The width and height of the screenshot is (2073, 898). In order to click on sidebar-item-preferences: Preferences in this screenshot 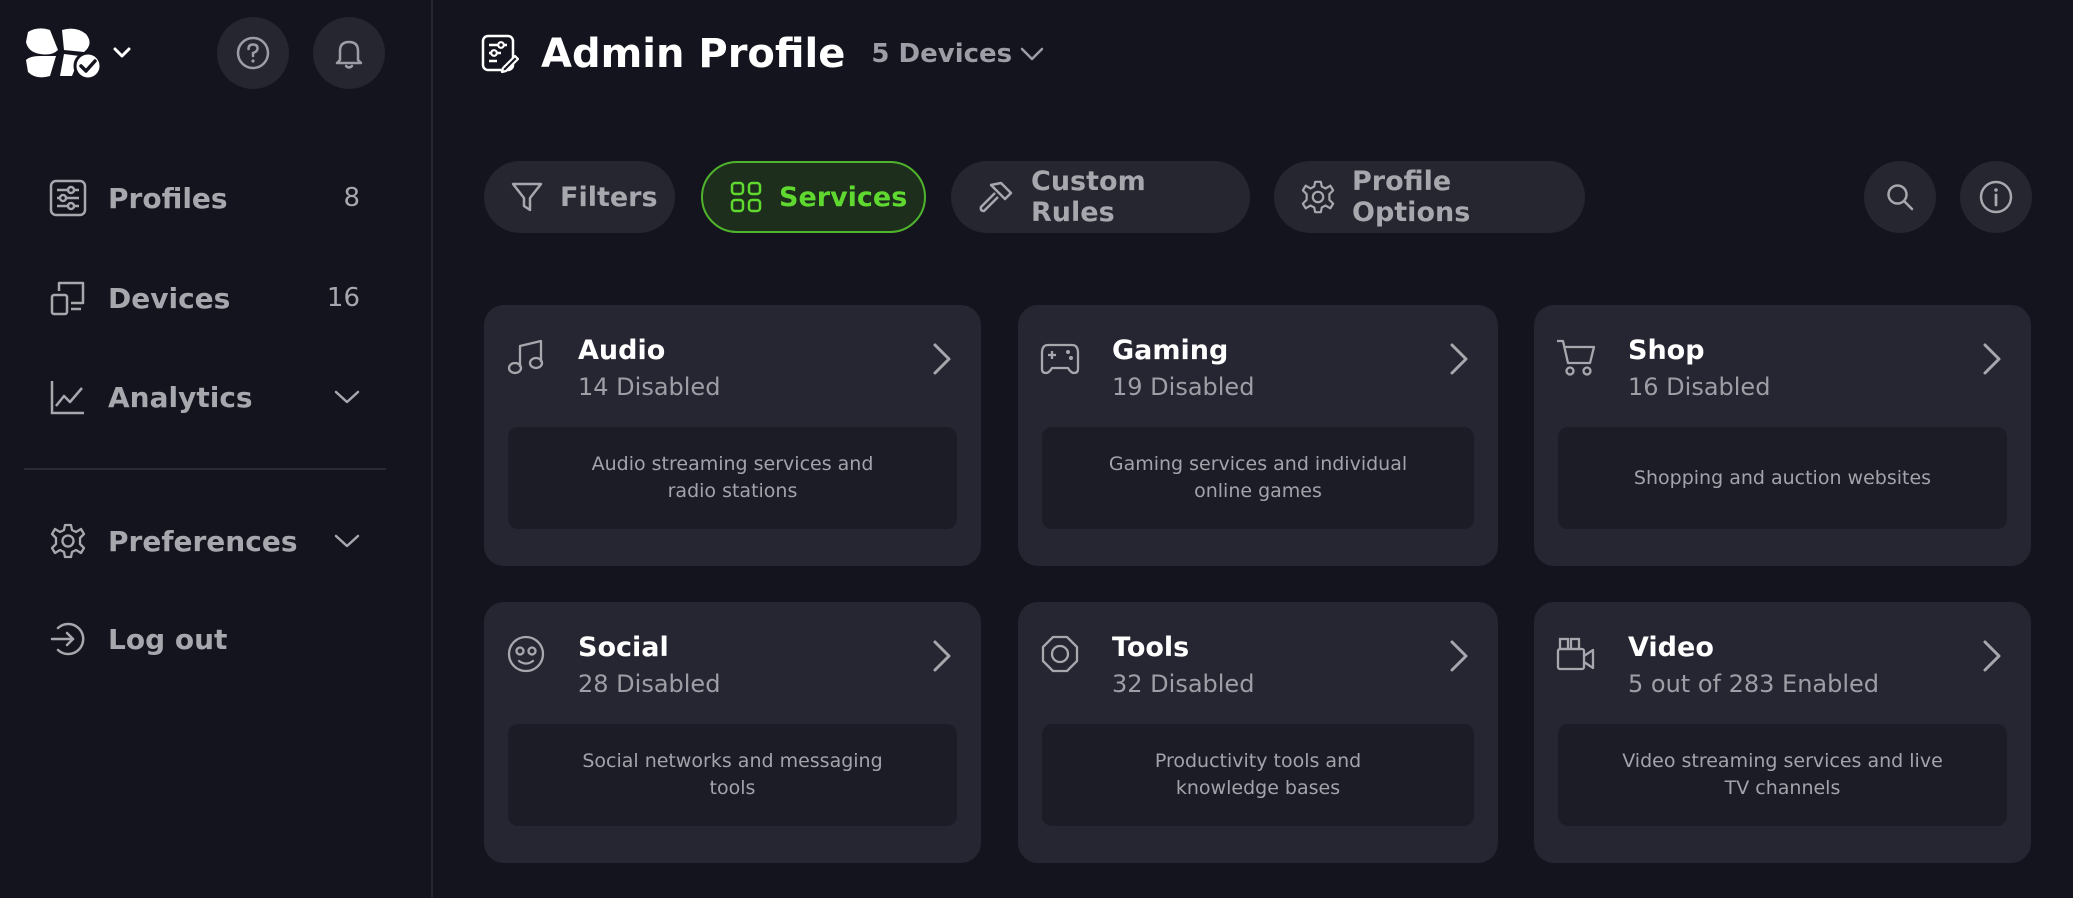, I will do `click(204, 541)`.